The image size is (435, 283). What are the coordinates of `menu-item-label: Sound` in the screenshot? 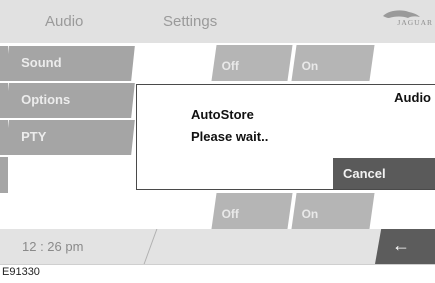 It's located at (41, 62).